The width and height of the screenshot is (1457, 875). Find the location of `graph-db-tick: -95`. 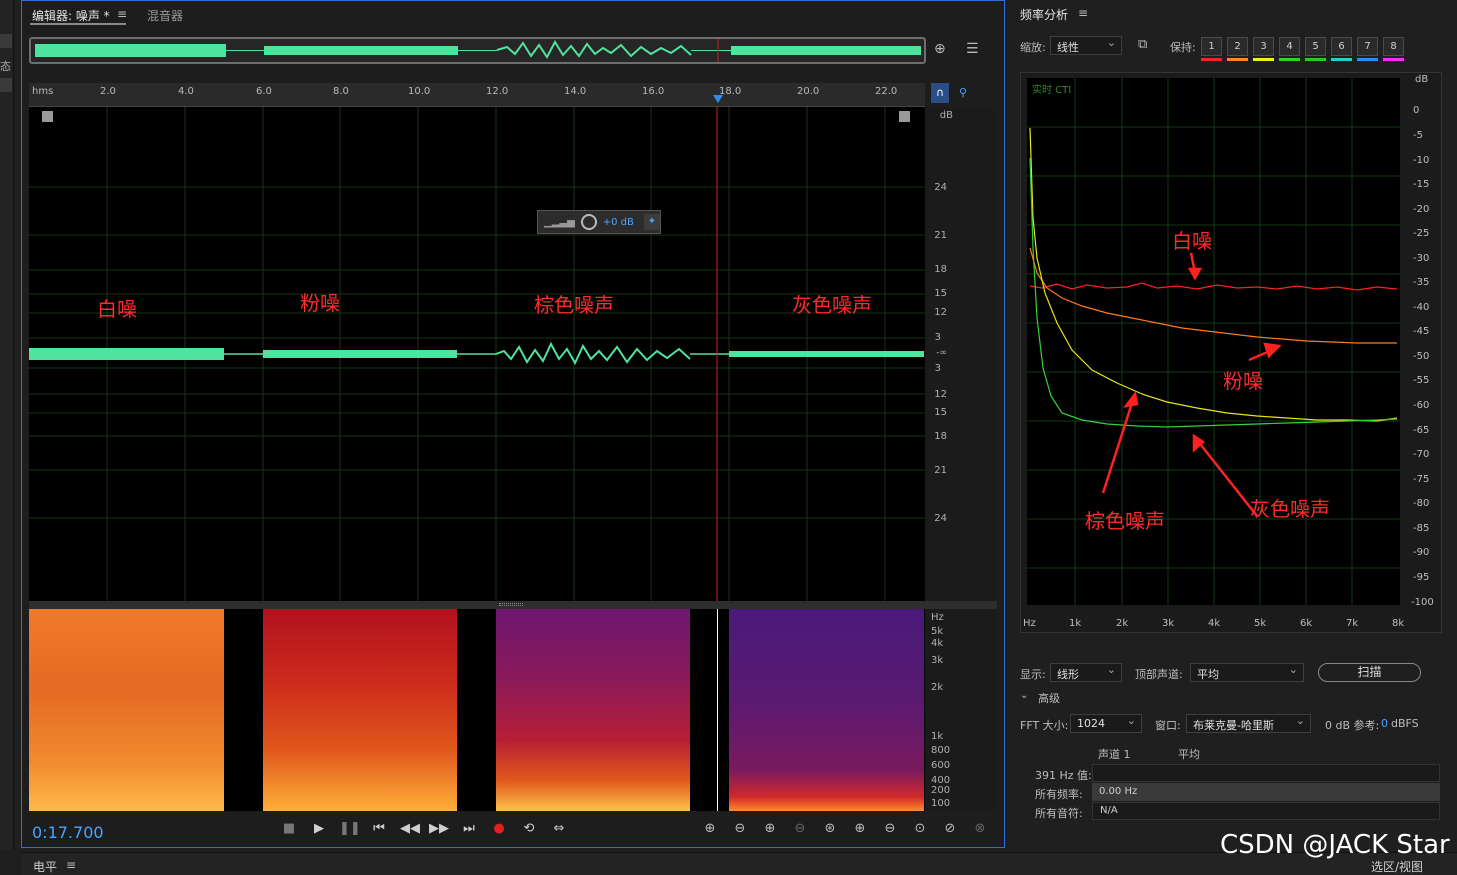

graph-db-tick: -95 is located at coordinates (1421, 577).